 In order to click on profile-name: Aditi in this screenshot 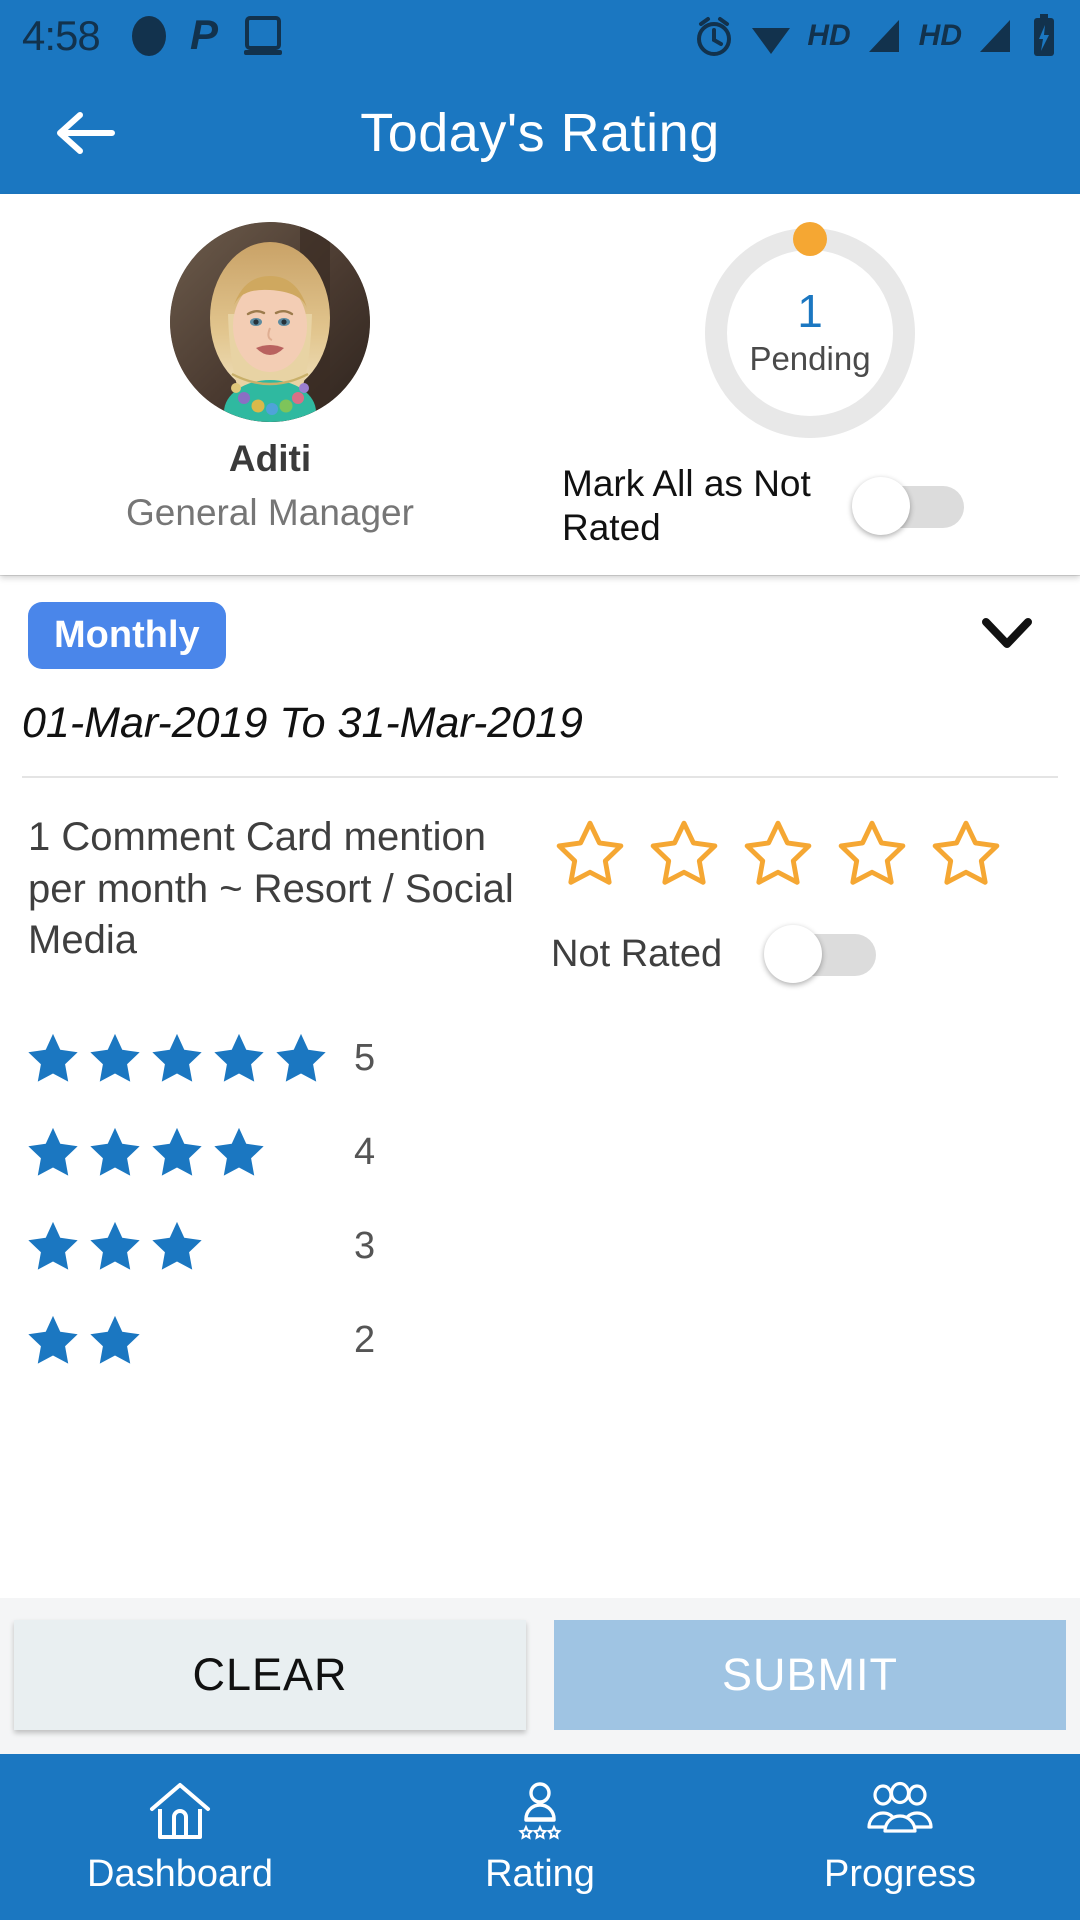, I will do `click(270, 458)`.